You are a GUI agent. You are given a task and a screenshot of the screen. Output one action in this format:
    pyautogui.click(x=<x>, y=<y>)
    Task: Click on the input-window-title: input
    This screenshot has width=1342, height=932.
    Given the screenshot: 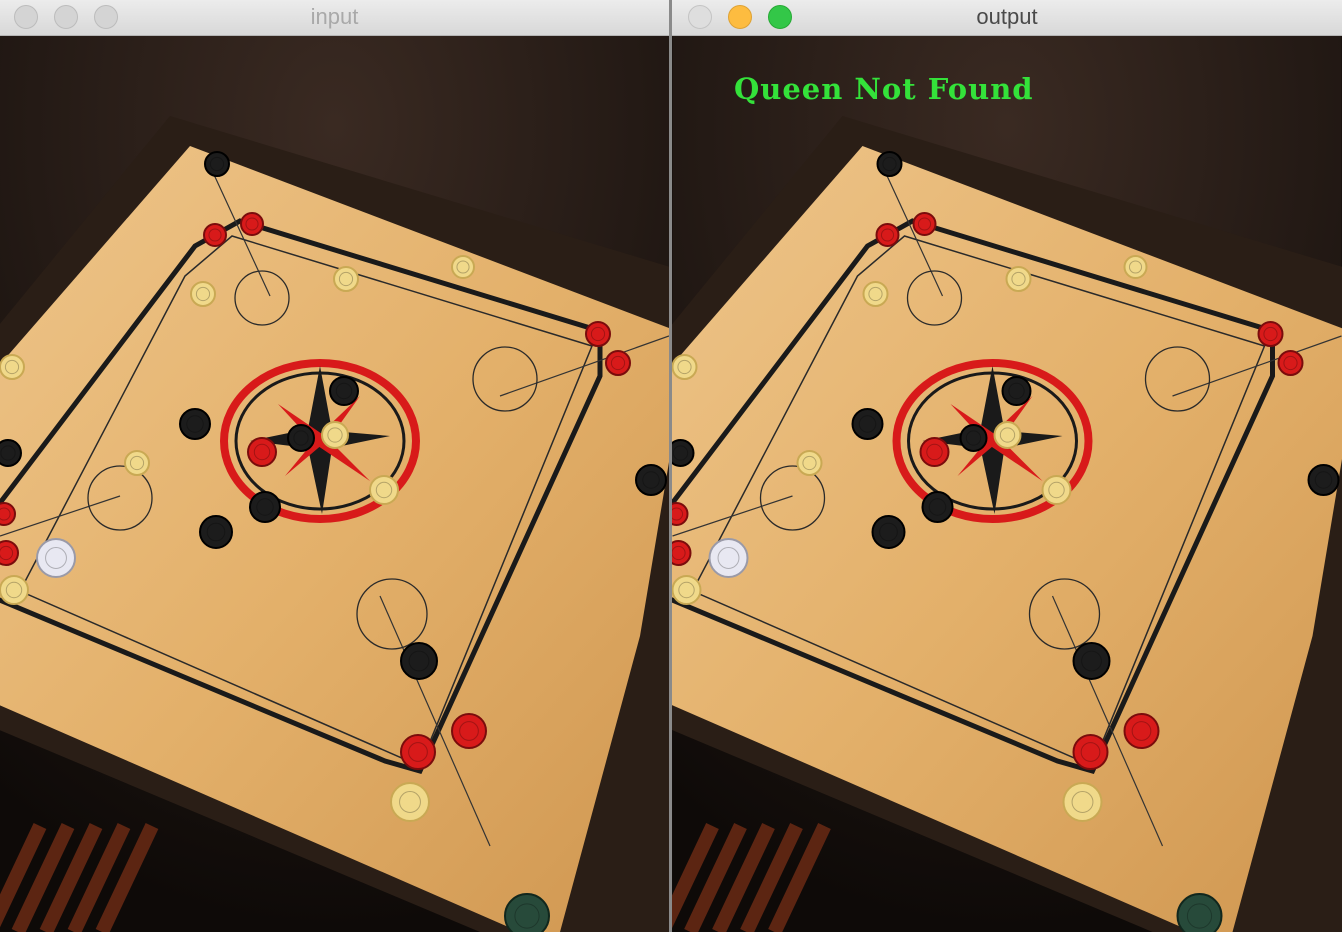 What is the action you would take?
    pyautogui.click(x=334, y=16)
    